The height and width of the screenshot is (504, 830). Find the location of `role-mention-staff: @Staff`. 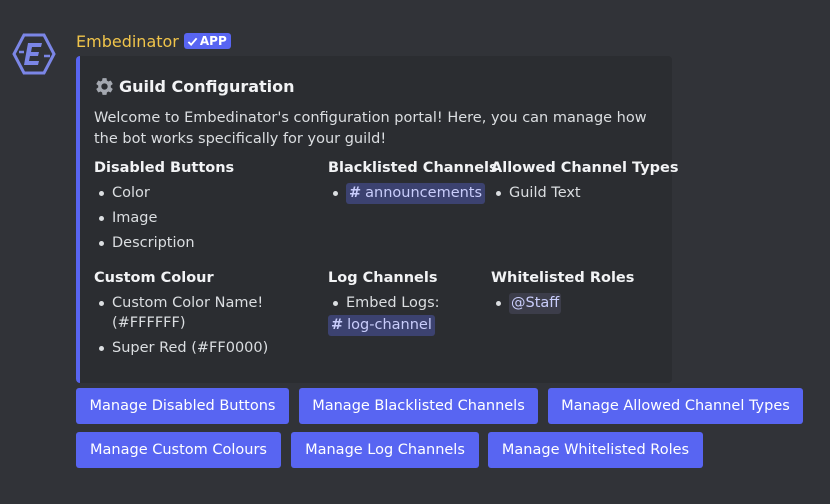

role-mention-staff: @Staff is located at coordinates (535, 303).